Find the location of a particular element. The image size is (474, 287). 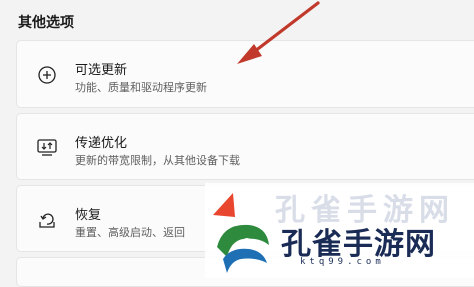

recovery-title: 恢复 is located at coordinates (88, 214).